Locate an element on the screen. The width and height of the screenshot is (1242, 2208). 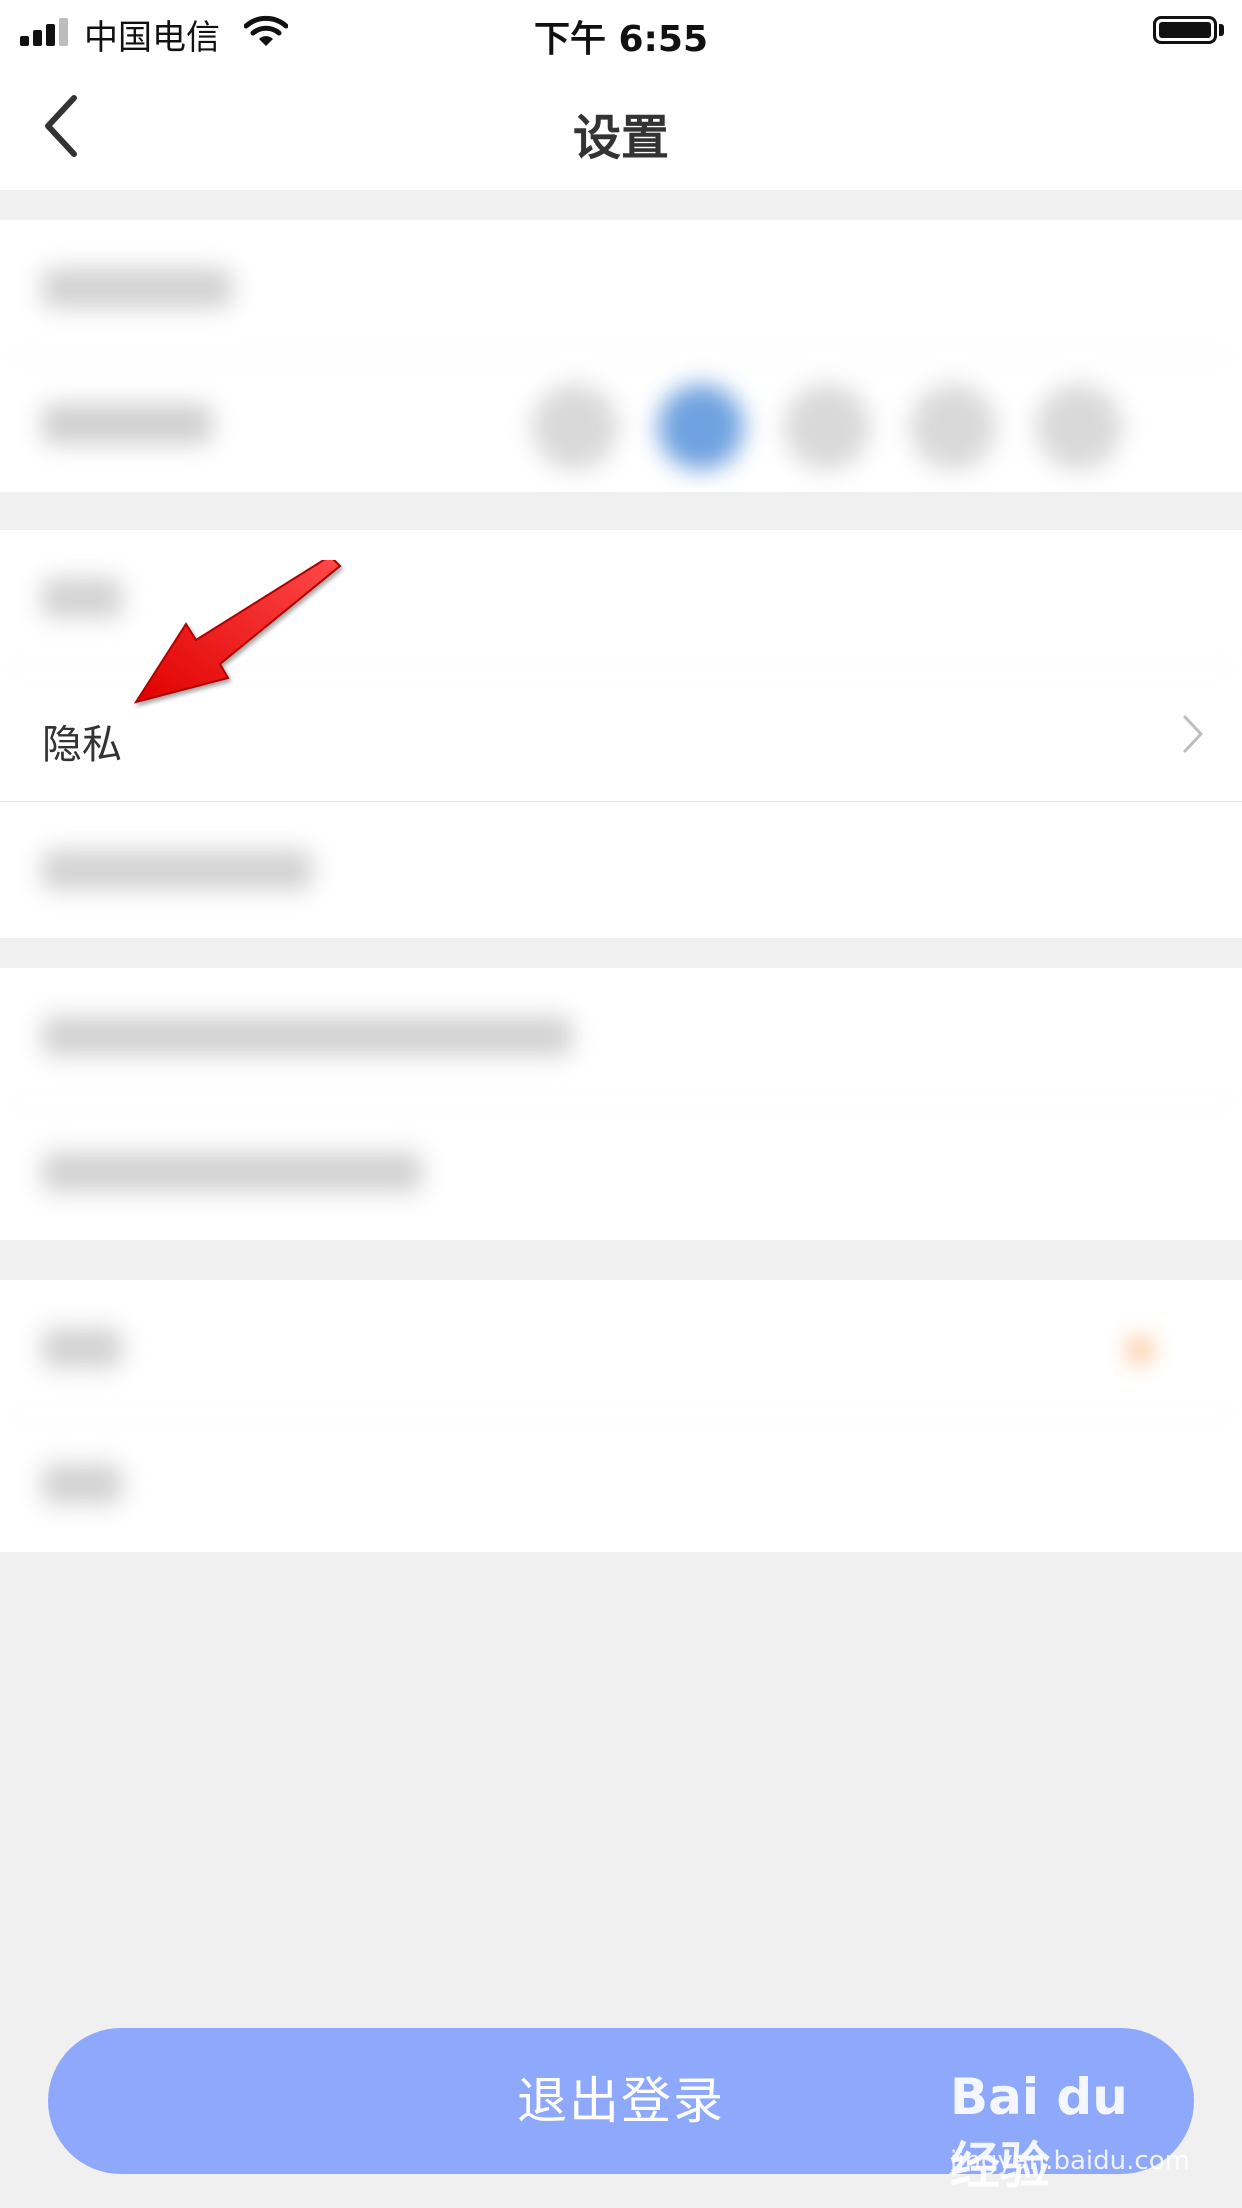
privacy-label: 隐私 is located at coordinates (82, 745).